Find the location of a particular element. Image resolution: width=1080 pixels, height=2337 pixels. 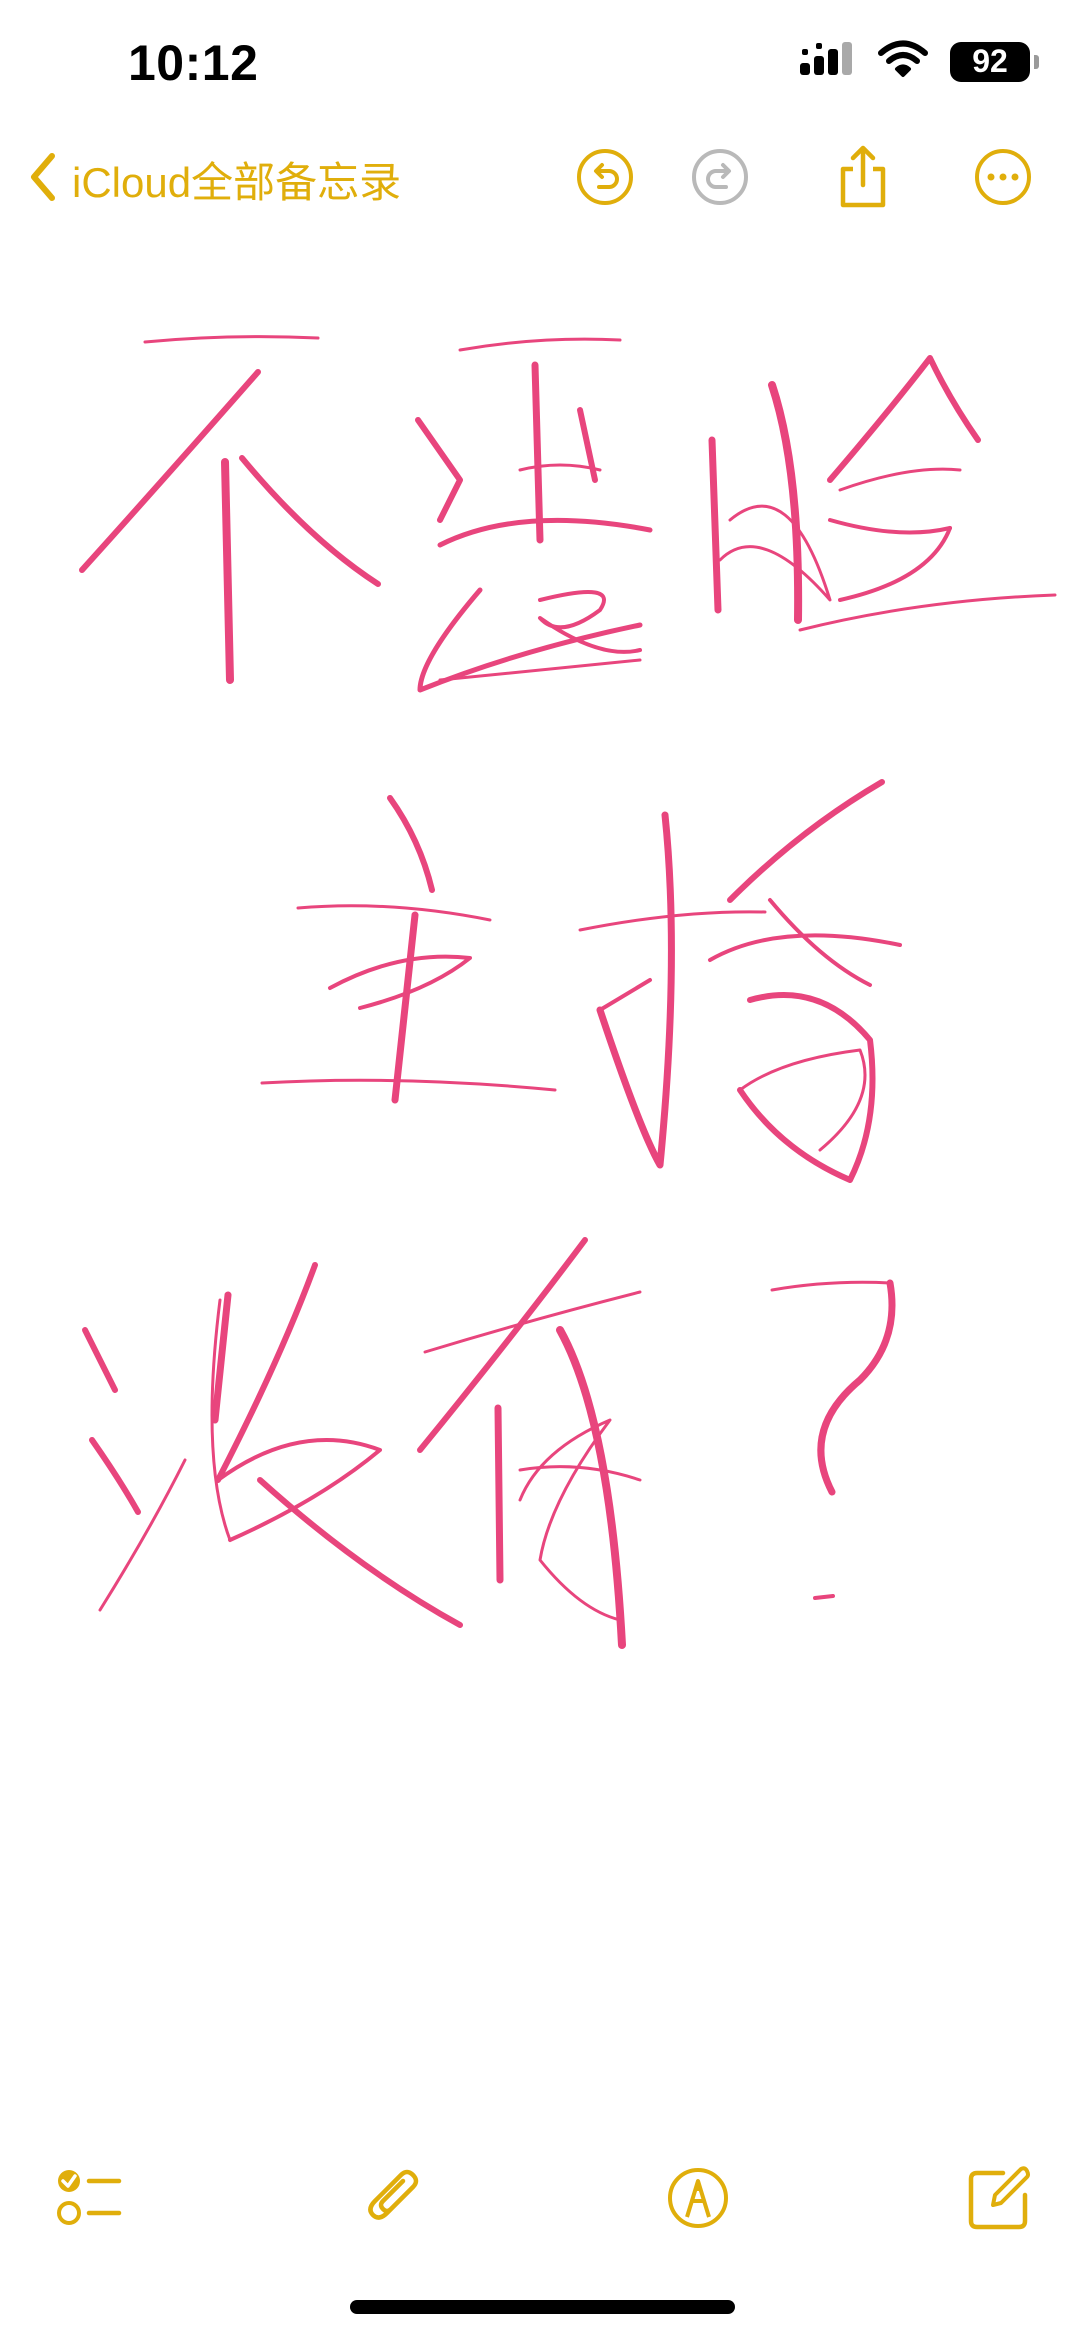

battery-icon: 92 is located at coordinates (994, 61).